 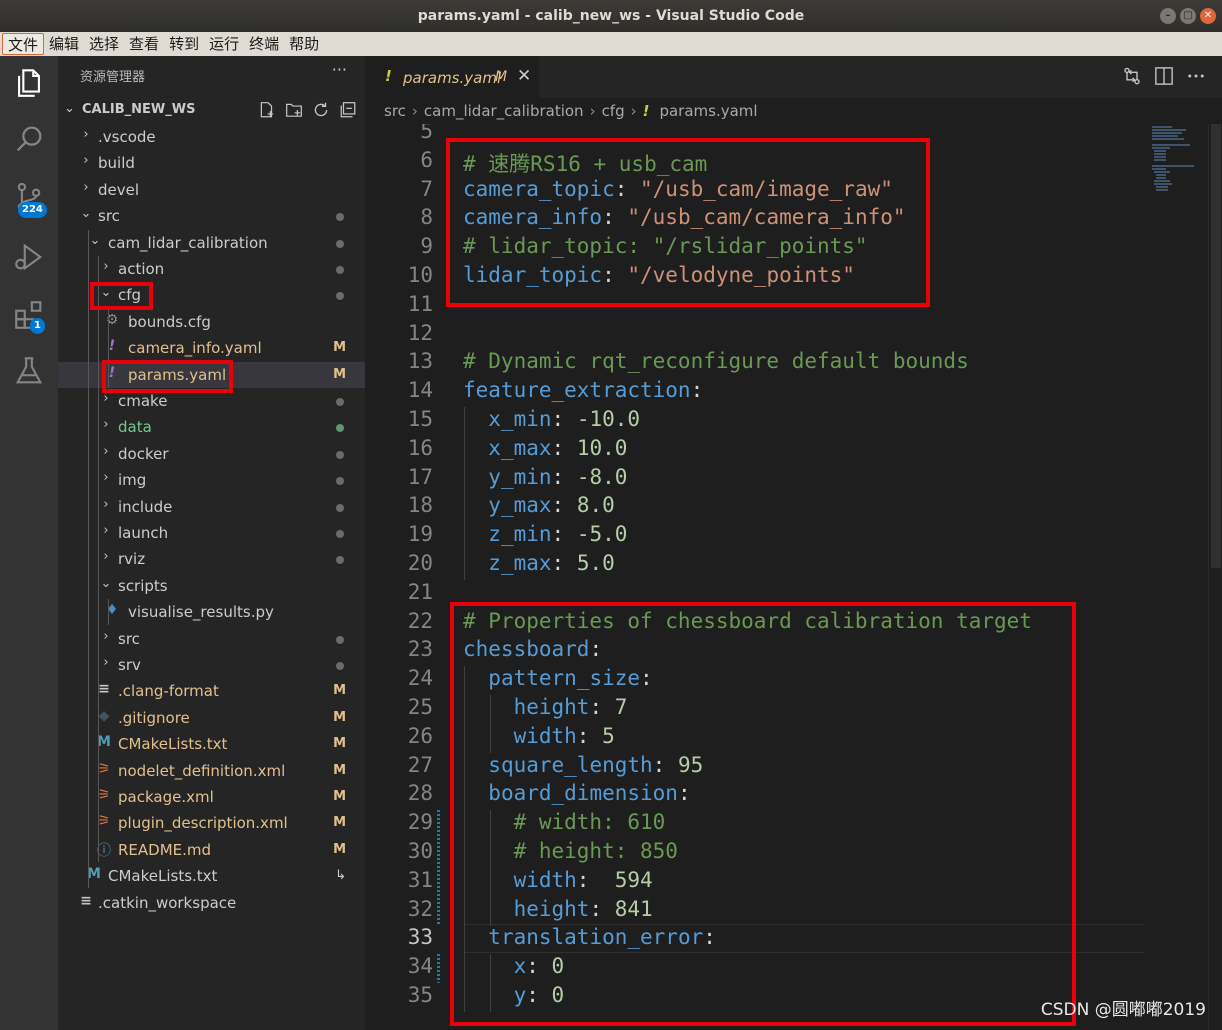 What do you see at coordinates (697, 390) in the screenshot?
I see `code-token: :` at bounding box center [697, 390].